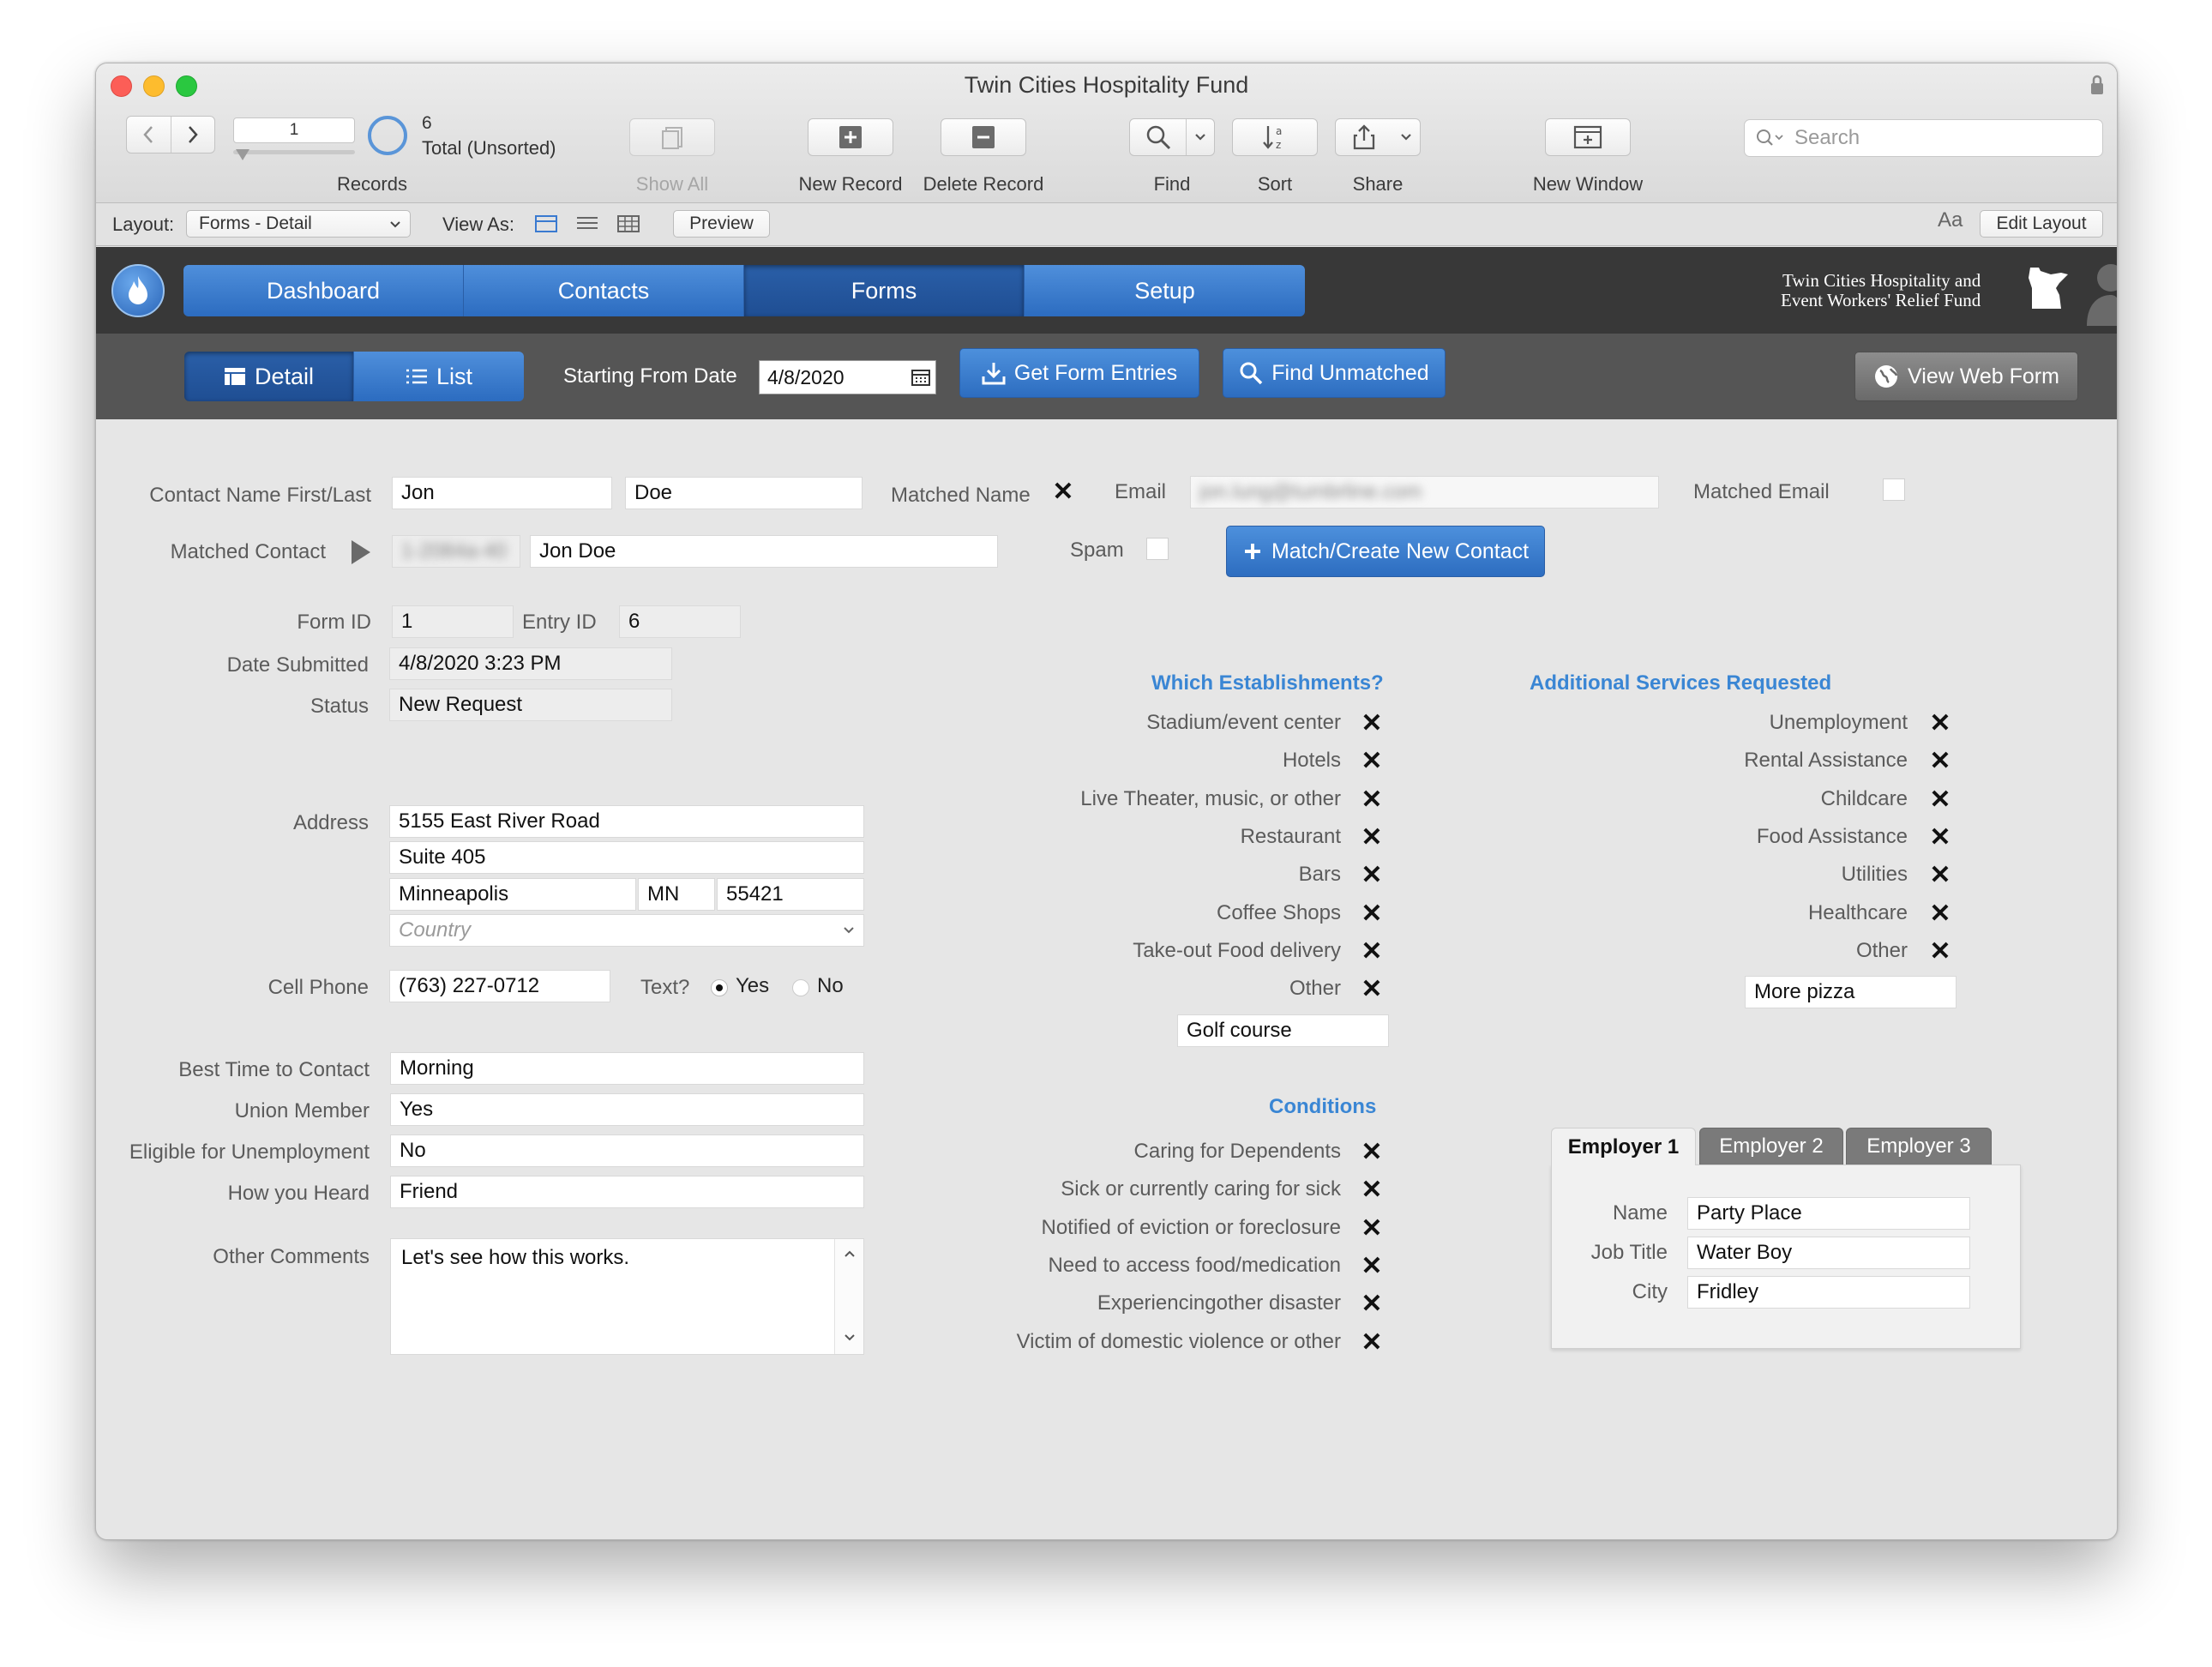 The height and width of the screenshot is (1667, 2212). Describe the element at coordinates (269, 376) in the screenshot. I see `detail-view-button: Detail` at that location.